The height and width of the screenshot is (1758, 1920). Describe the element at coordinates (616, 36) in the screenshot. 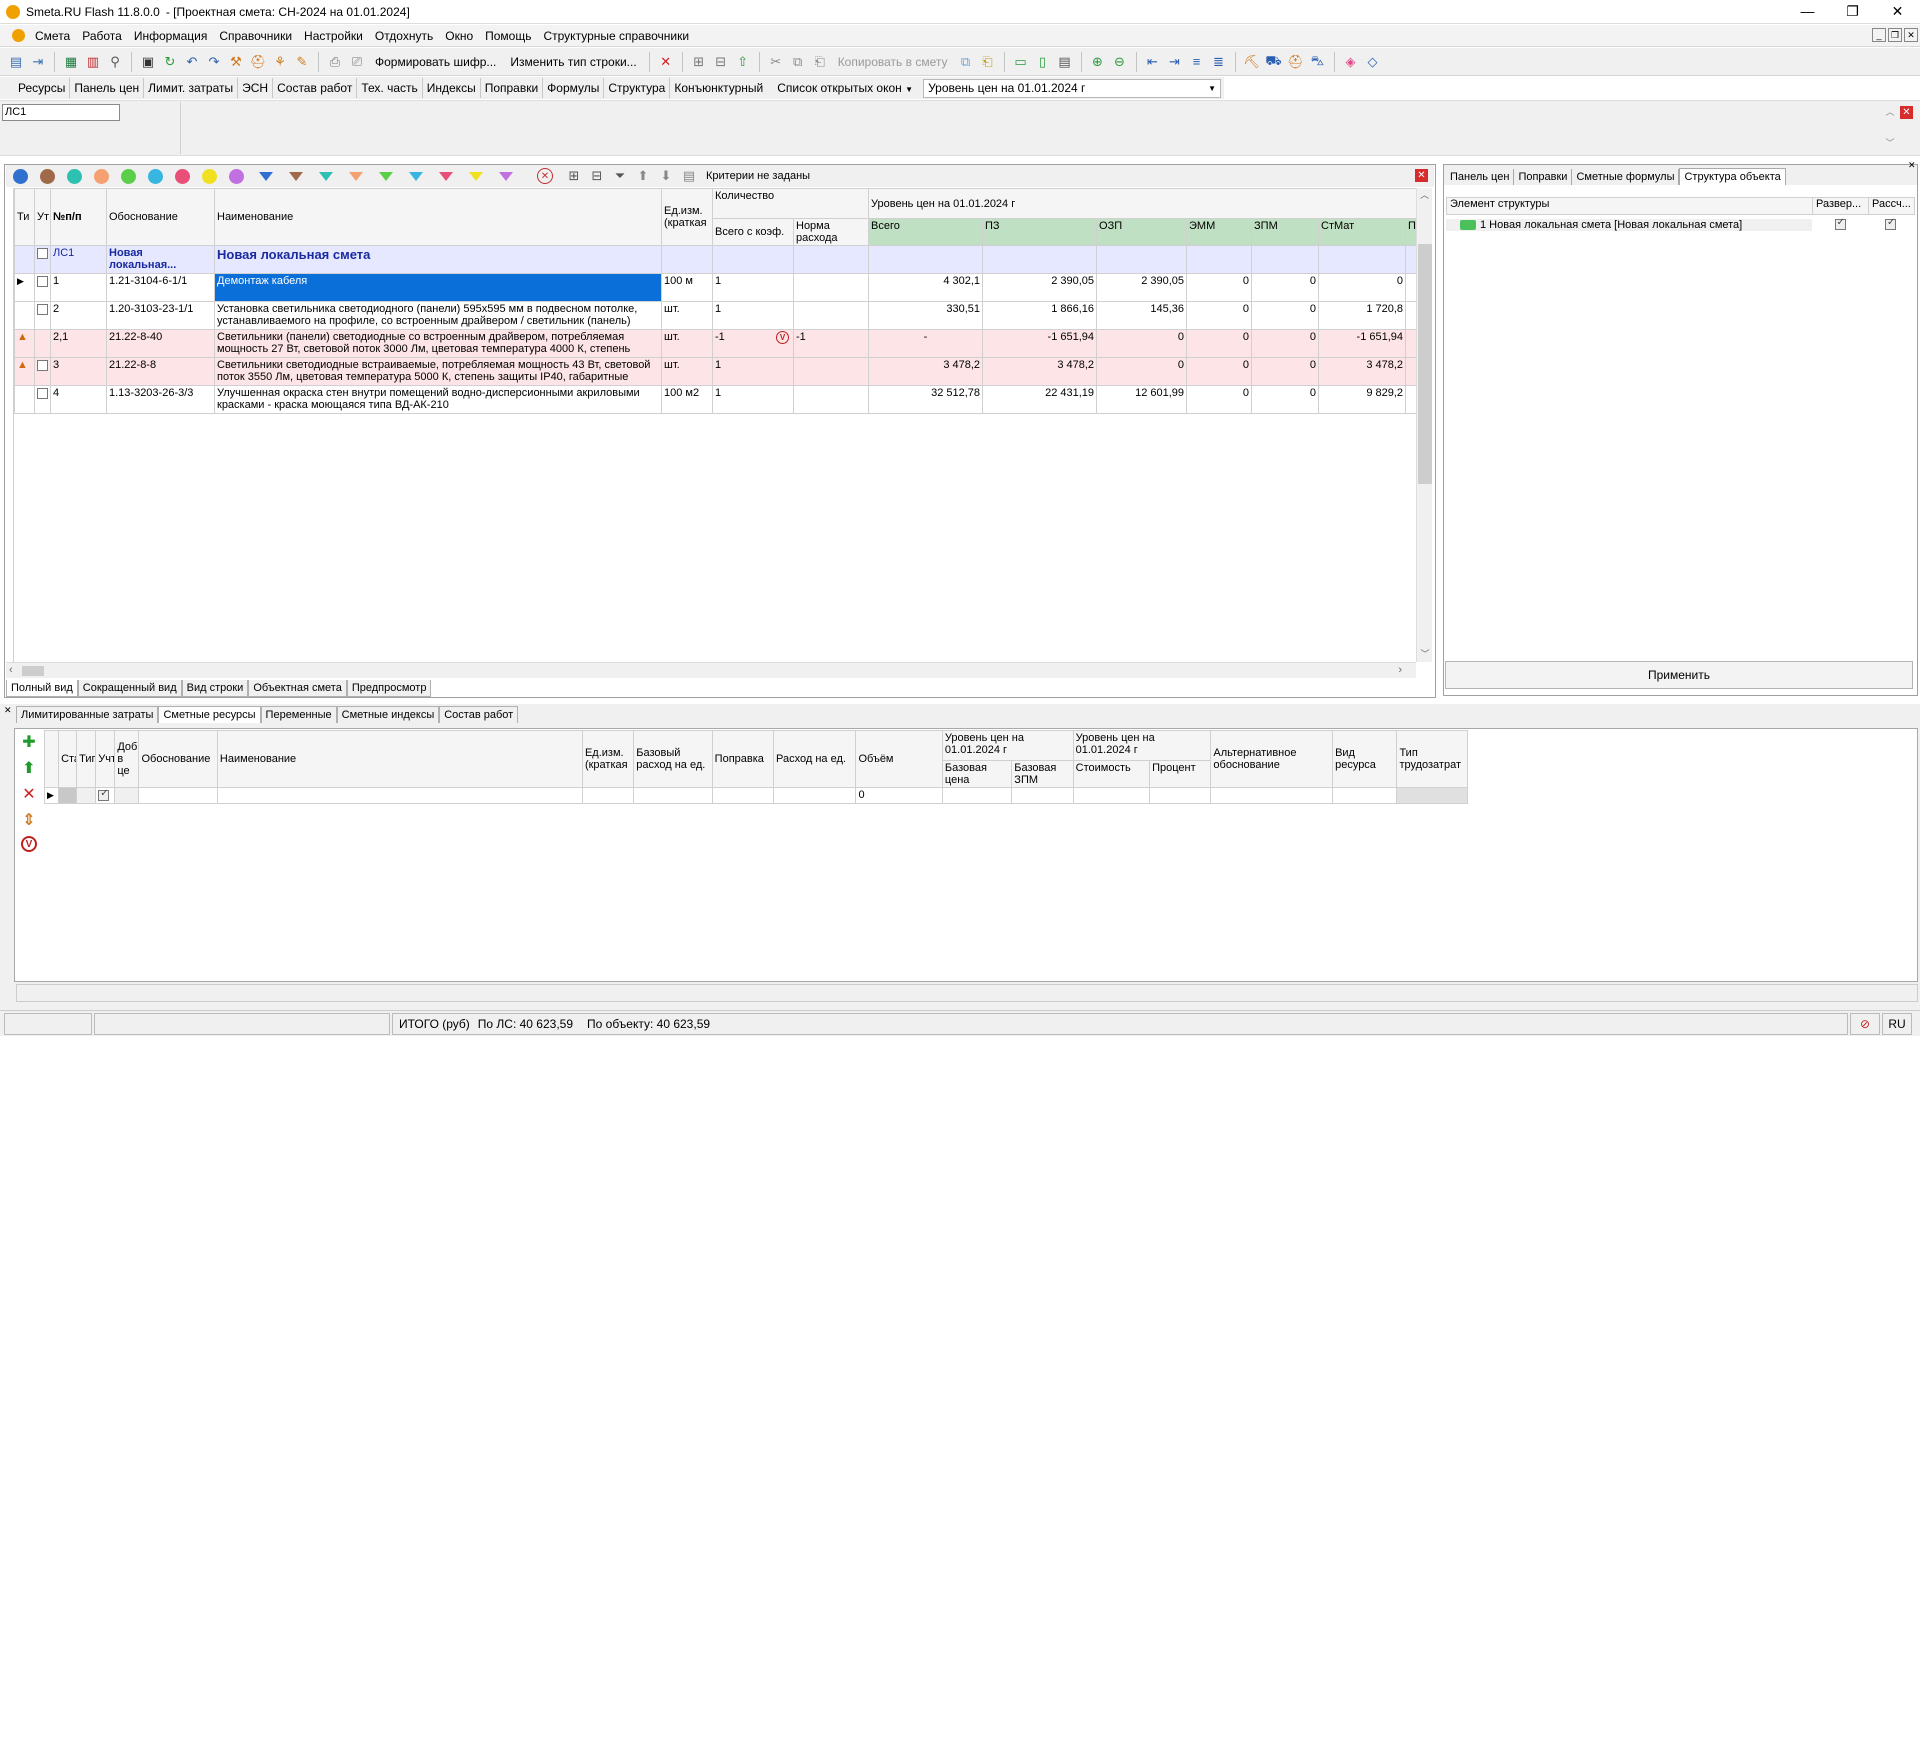

I see `menu-strukturnye: Структурные справочники` at that location.